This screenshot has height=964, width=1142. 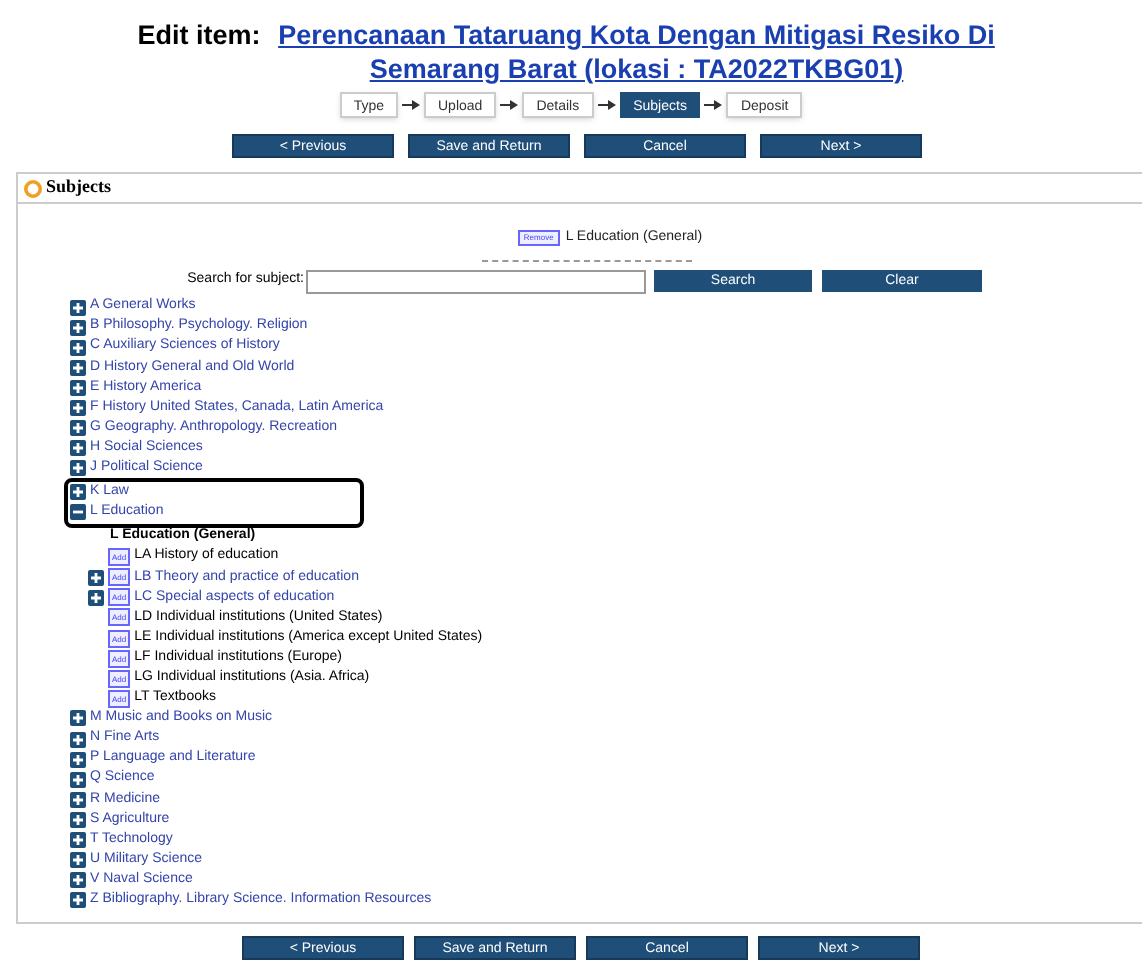 What do you see at coordinates (636, 52) in the screenshot?
I see `item-title-link: Perencanaan Tataruang Kota Dengan Mitigasi Resiko Di Semarang Barat (lokasi : TA2022TKBG01)` at bounding box center [636, 52].